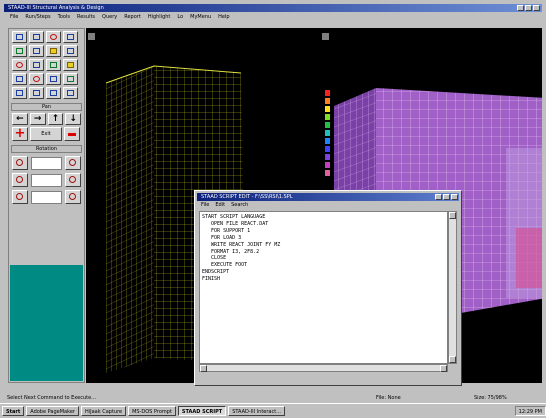  I want to click on rotation-row-z, so click(47, 197).